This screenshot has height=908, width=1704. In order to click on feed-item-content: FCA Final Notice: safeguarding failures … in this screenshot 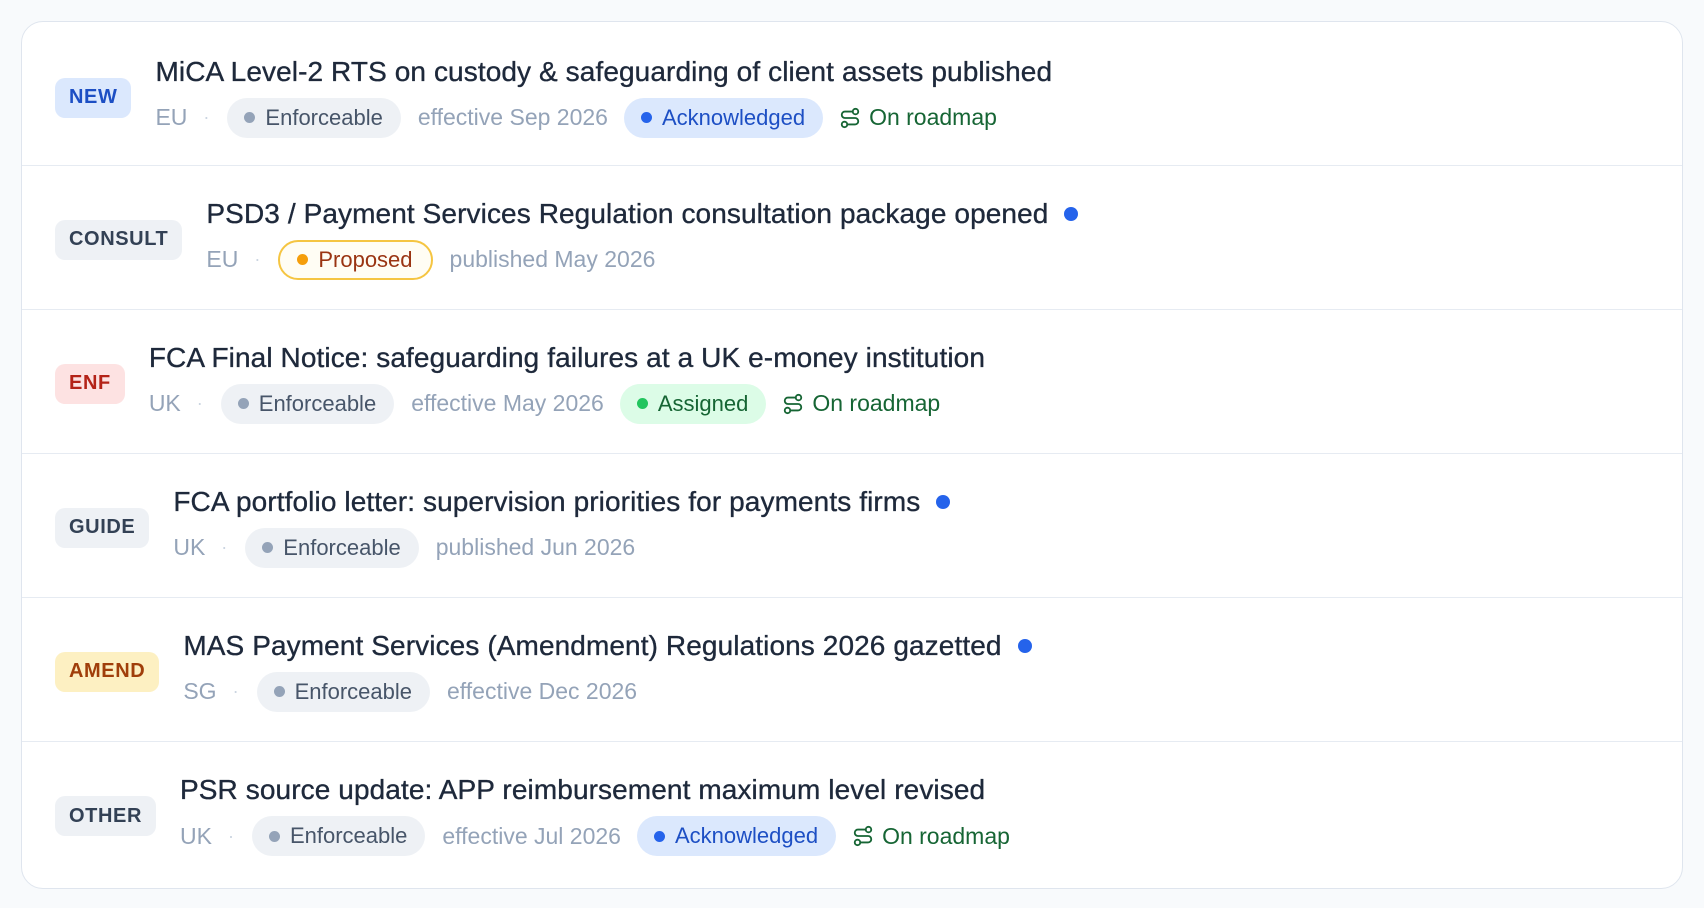, I will do `click(567, 382)`.